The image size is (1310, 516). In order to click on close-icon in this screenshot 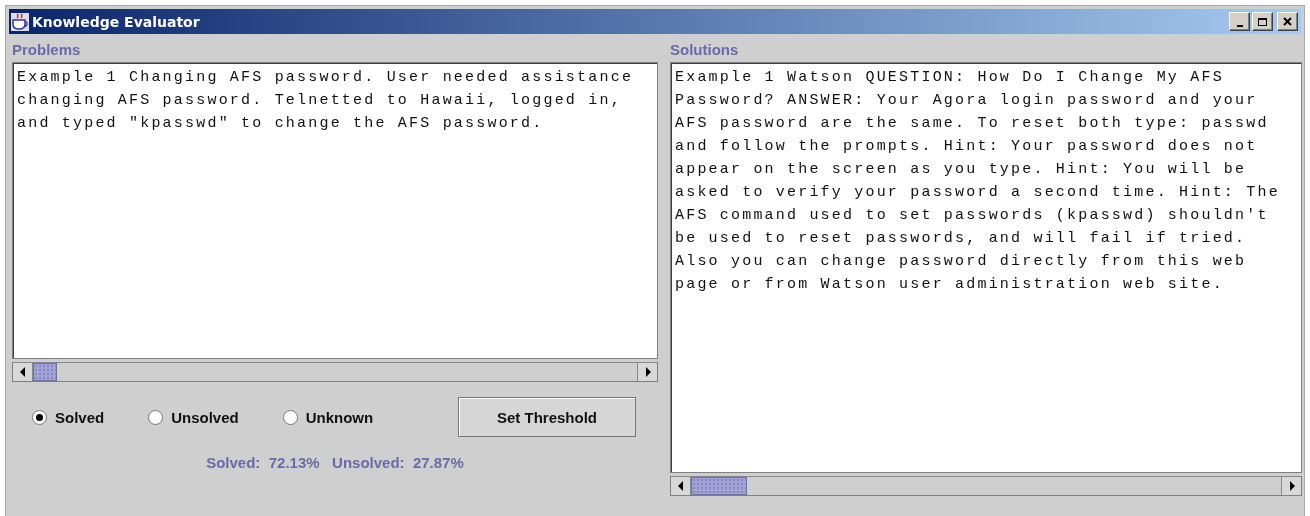, I will do `click(1287, 21)`.